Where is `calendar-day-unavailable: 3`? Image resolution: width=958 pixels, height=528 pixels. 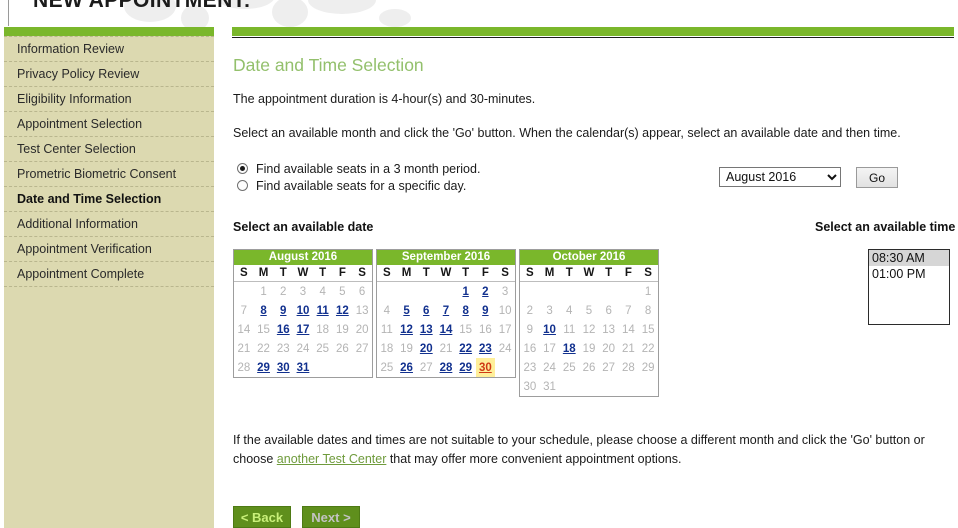
calendar-day-unavailable: 3 is located at coordinates (549, 310).